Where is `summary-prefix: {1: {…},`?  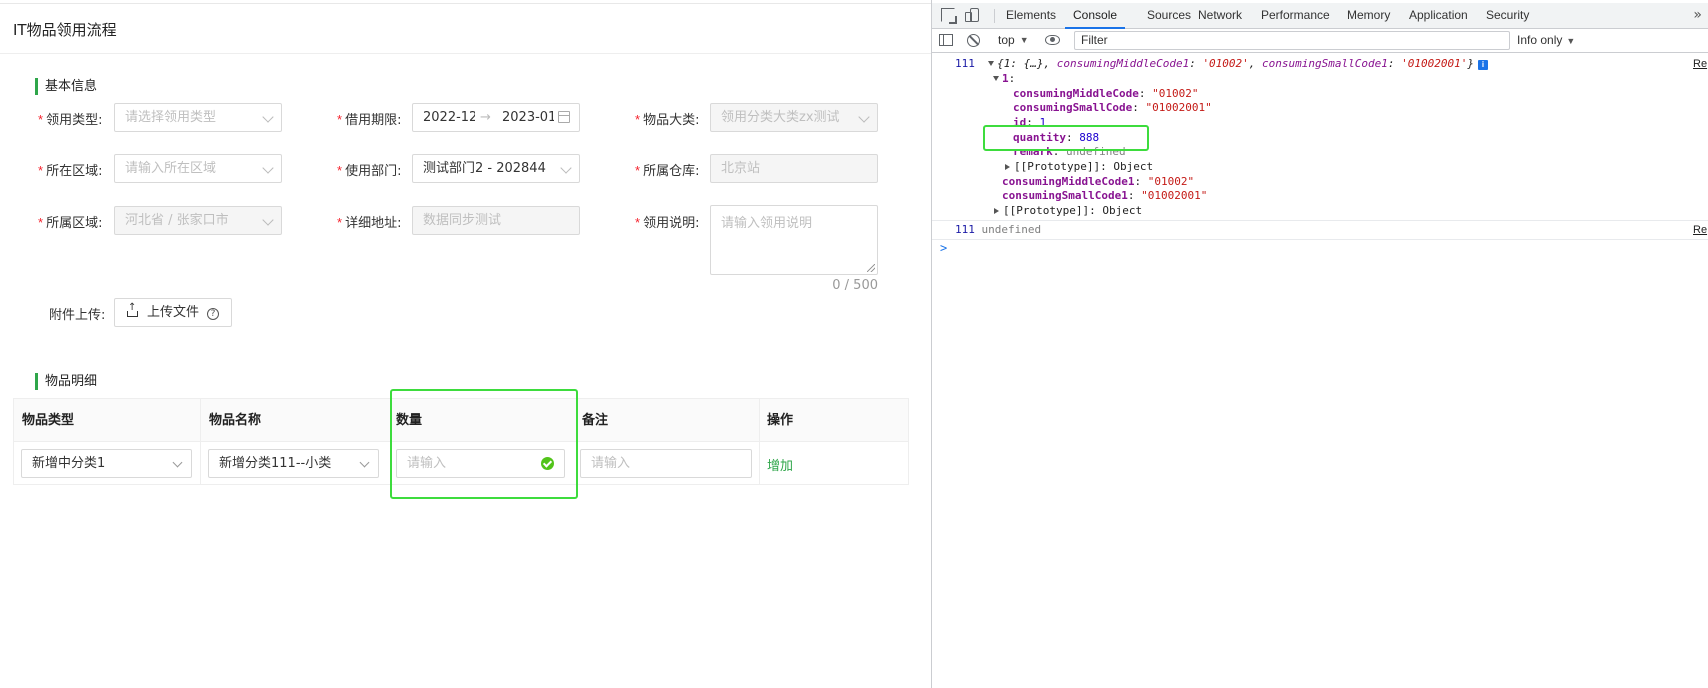 summary-prefix: {1: {…}, is located at coordinates (1027, 63).